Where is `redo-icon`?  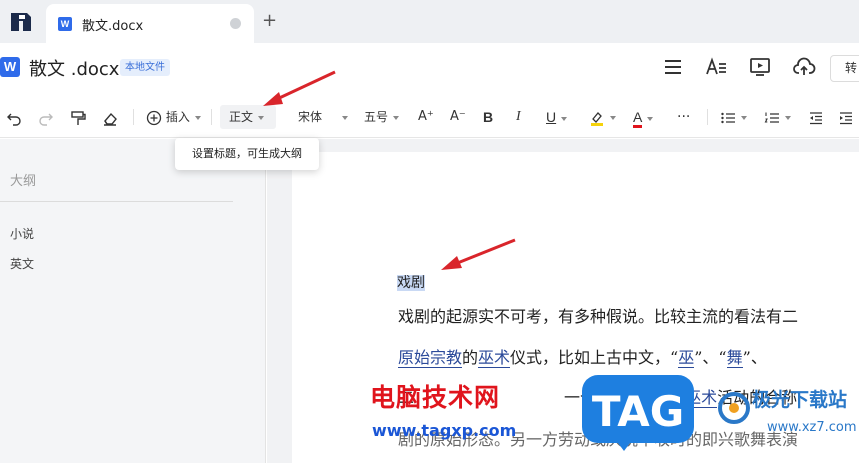 redo-icon is located at coordinates (46, 117).